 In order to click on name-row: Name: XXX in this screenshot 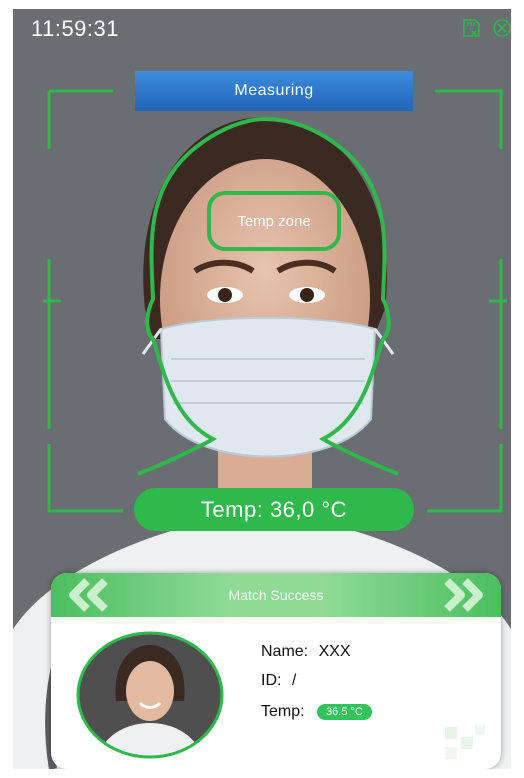, I will do `click(306, 652)`.